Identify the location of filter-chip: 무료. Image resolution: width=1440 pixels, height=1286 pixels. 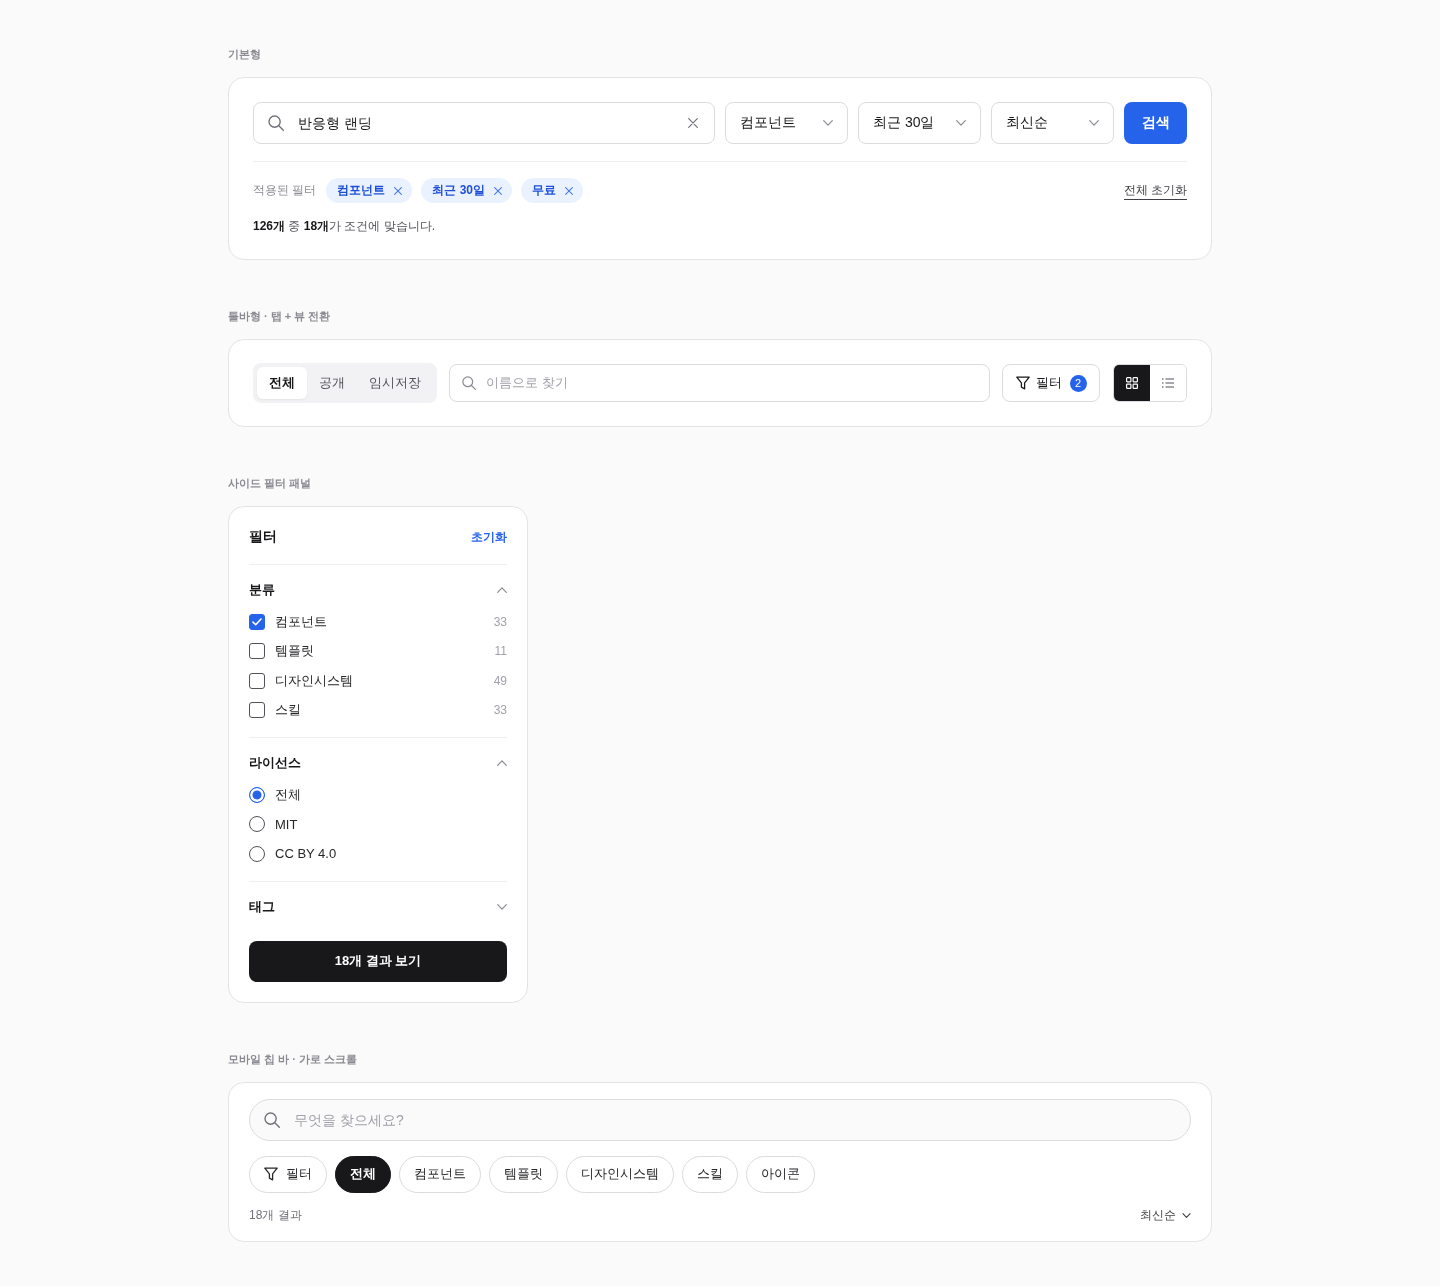
(552, 190).